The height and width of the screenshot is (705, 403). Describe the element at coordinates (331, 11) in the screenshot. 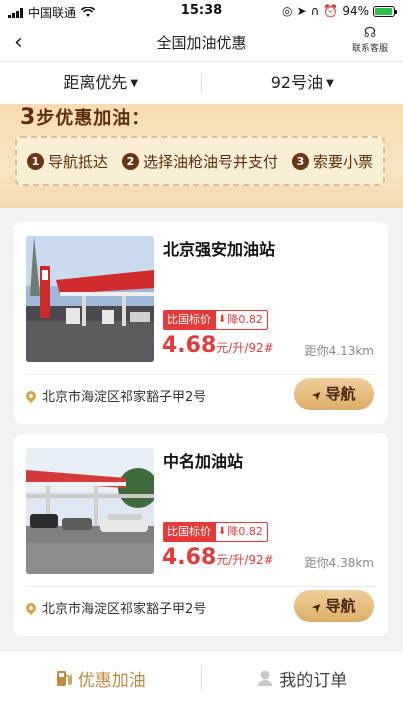

I see `alarm-icon: ⏰` at that location.